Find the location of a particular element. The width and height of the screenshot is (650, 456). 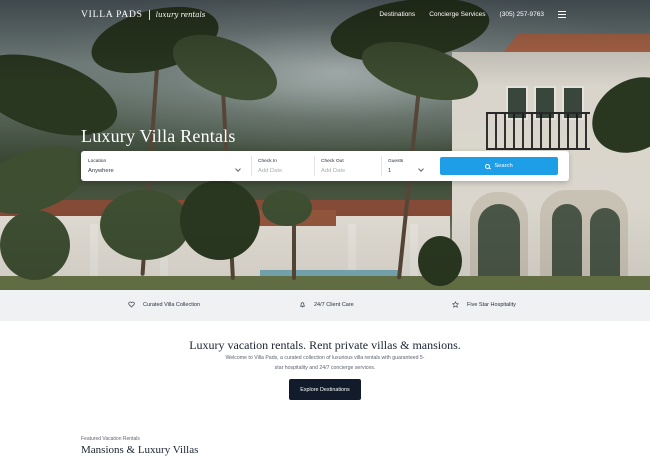

feature-label: Five Star Hospitality is located at coordinates (491, 304).